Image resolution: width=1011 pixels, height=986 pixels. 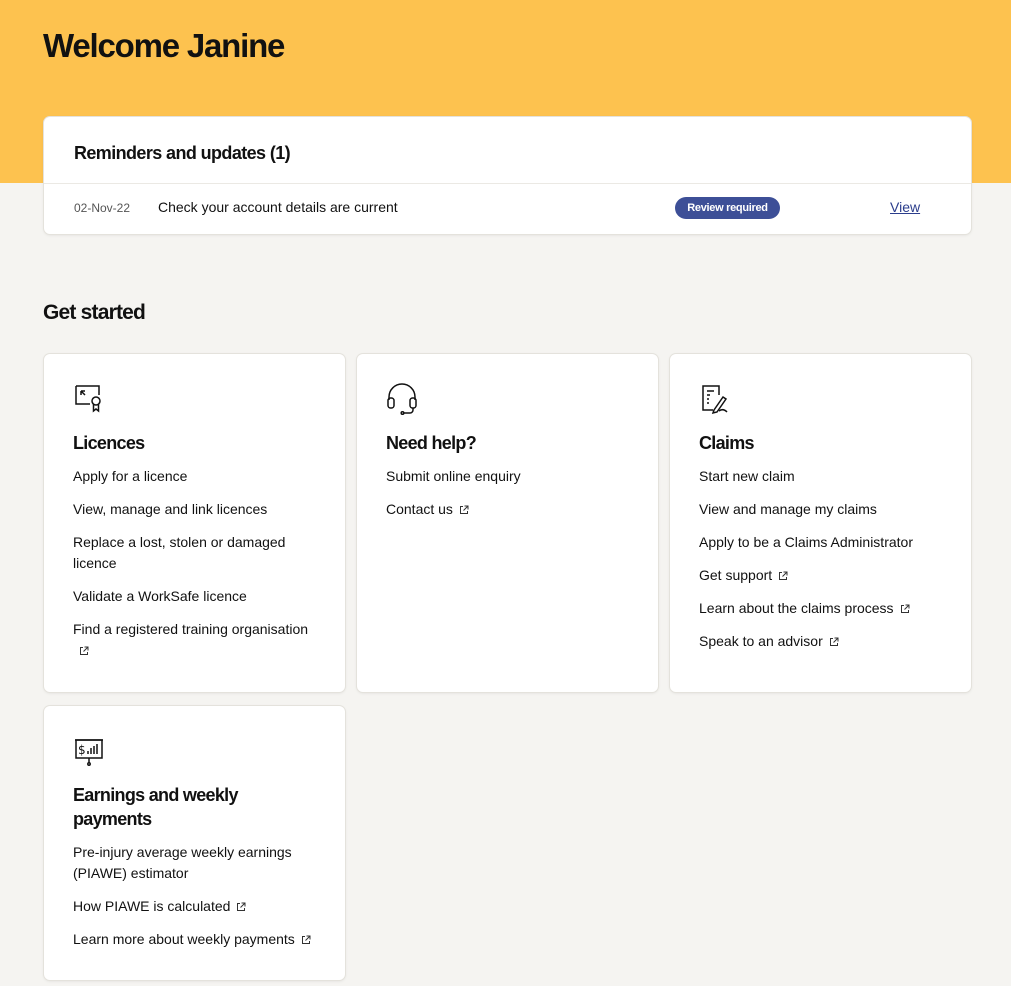 What do you see at coordinates (94, 312) in the screenshot?
I see `get-started-title: Get started` at bounding box center [94, 312].